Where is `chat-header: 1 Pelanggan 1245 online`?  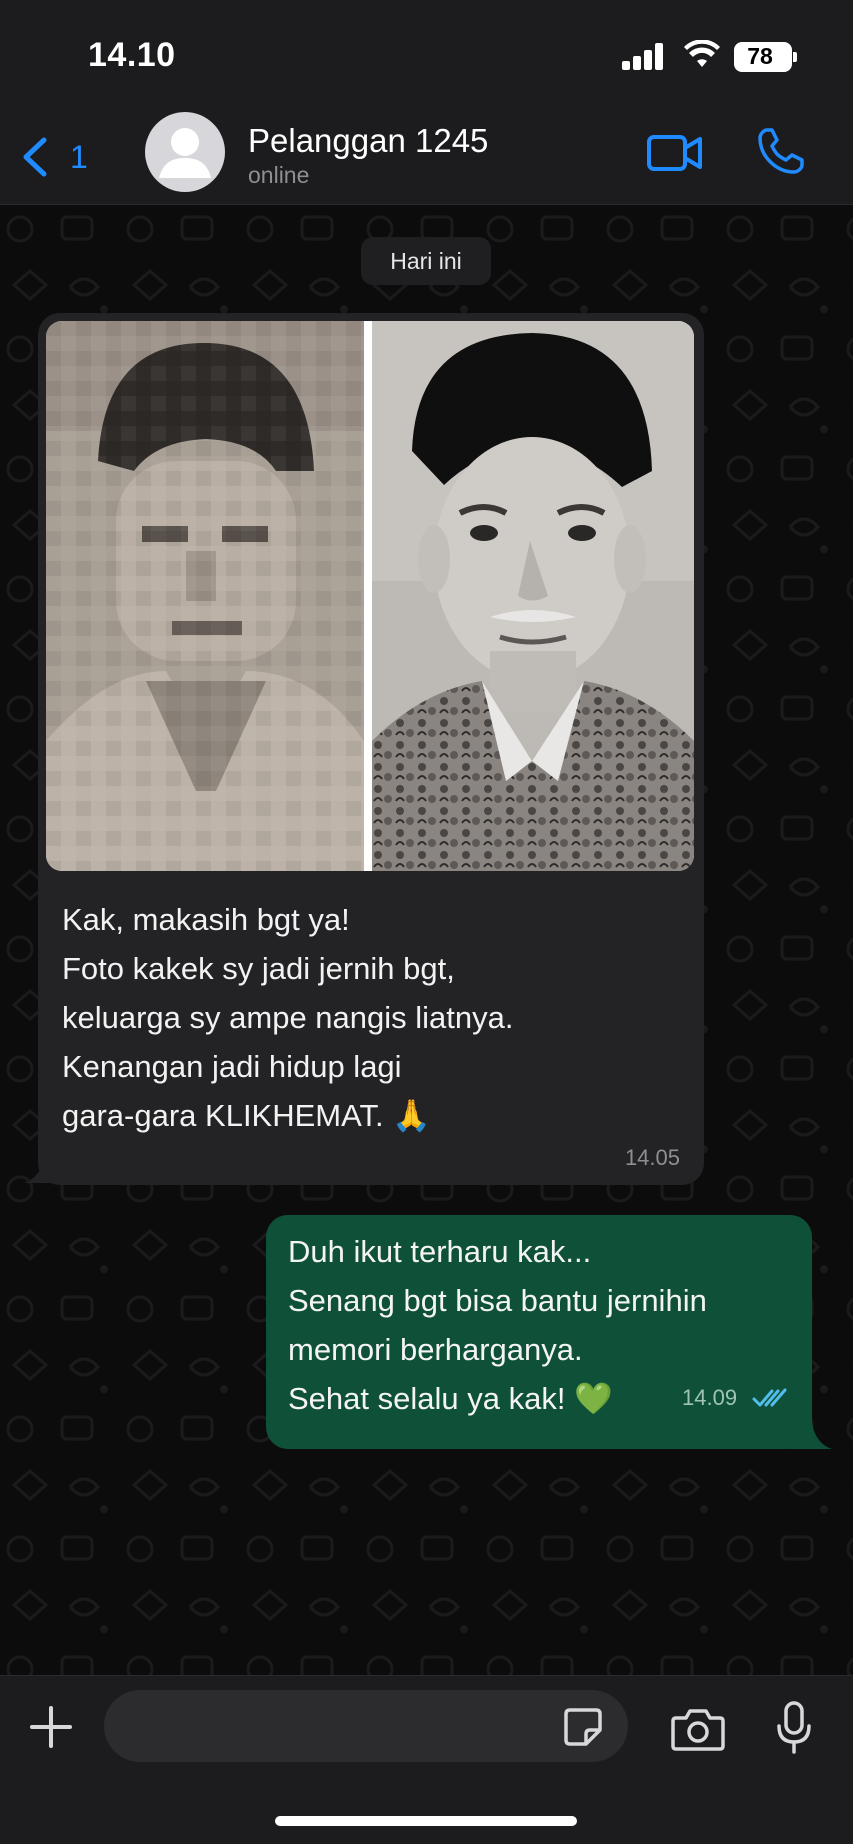 chat-header: 1 Pelanggan 1245 online is located at coordinates (426, 157).